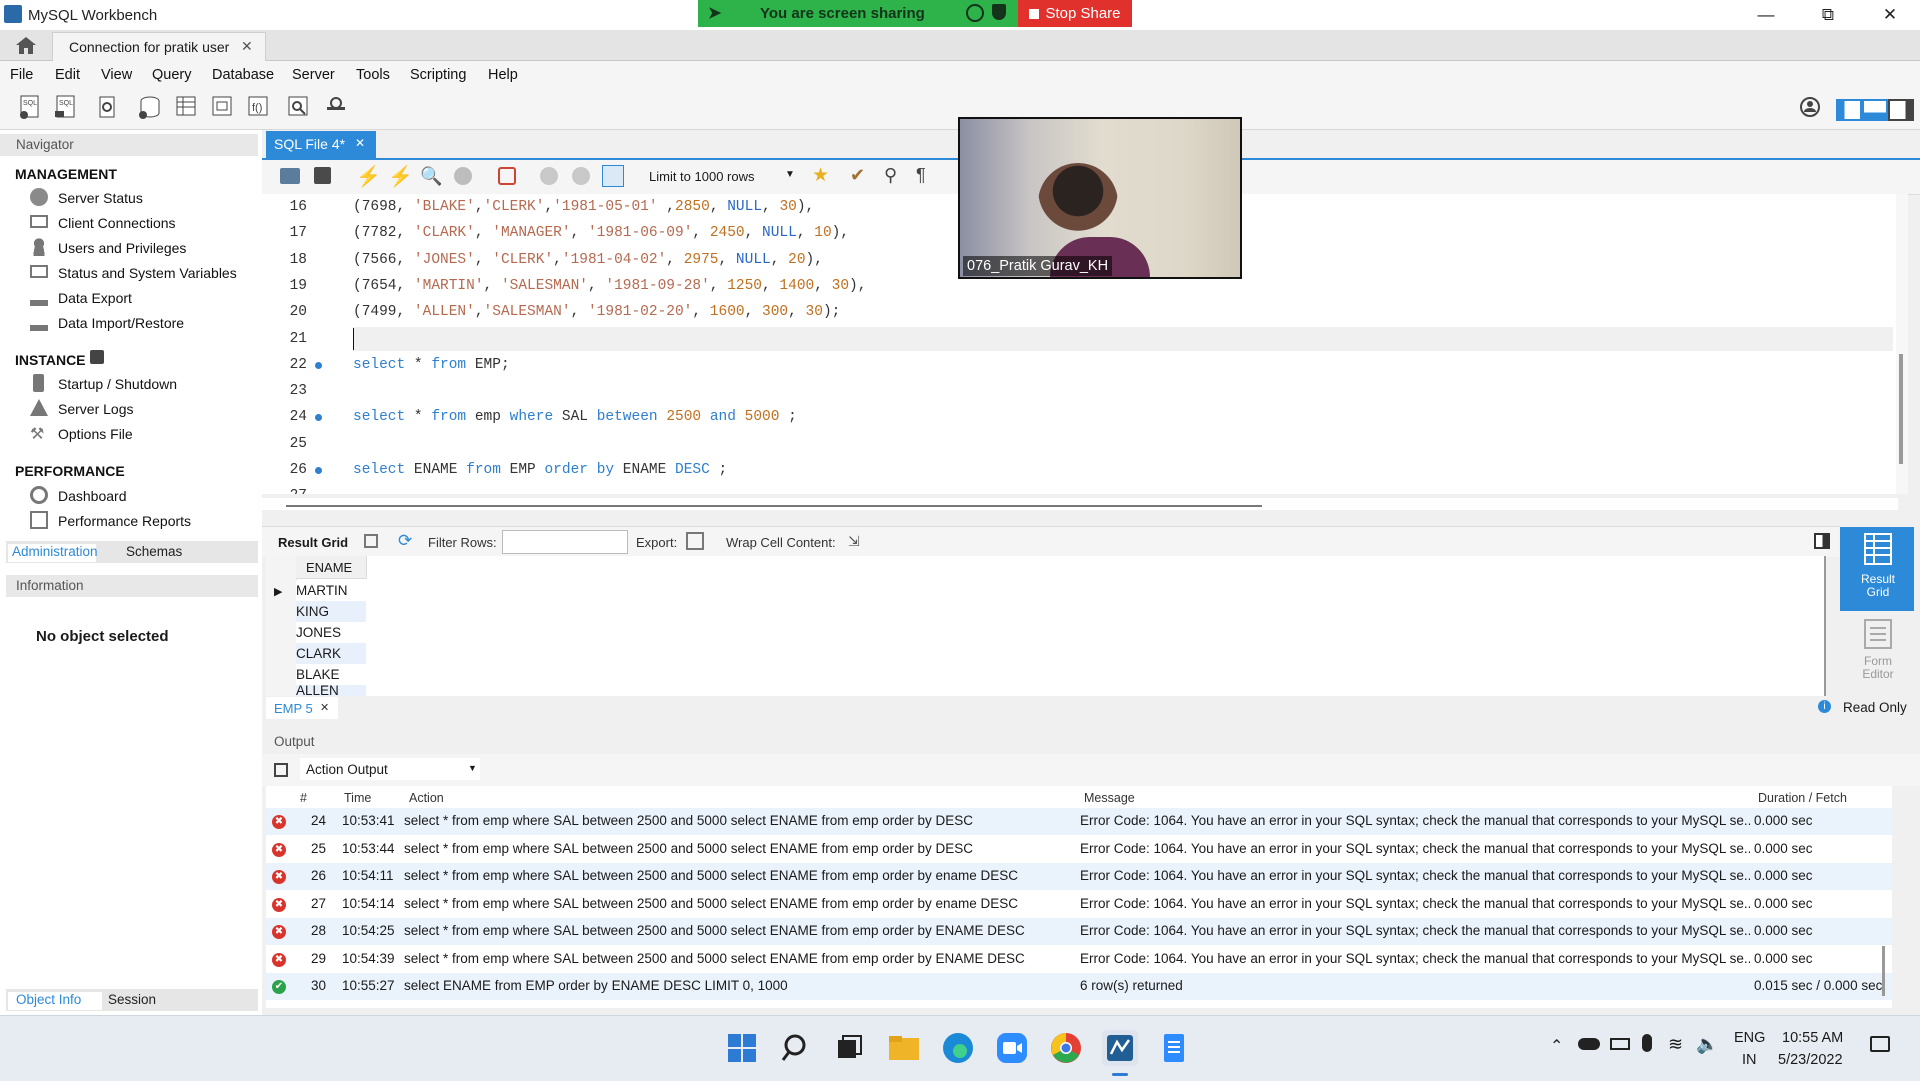  What do you see at coordinates (438, 75) in the screenshot?
I see `menu-scripting: Scripting` at bounding box center [438, 75].